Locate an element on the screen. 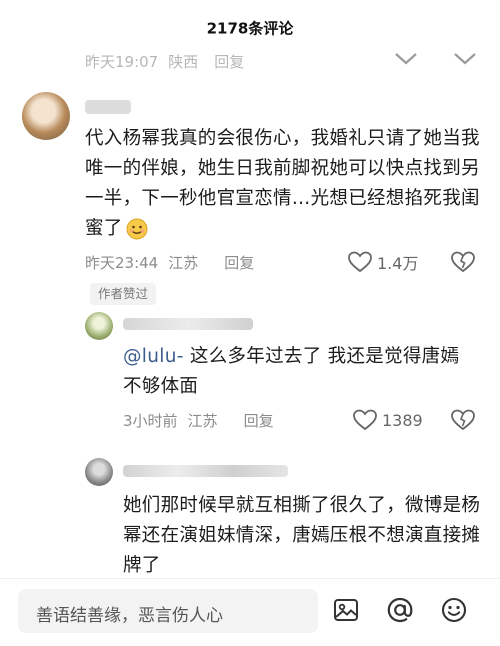 Image resolution: width=500 pixels, height=646 pixels. like-count: 1.4万 is located at coordinates (398, 263).